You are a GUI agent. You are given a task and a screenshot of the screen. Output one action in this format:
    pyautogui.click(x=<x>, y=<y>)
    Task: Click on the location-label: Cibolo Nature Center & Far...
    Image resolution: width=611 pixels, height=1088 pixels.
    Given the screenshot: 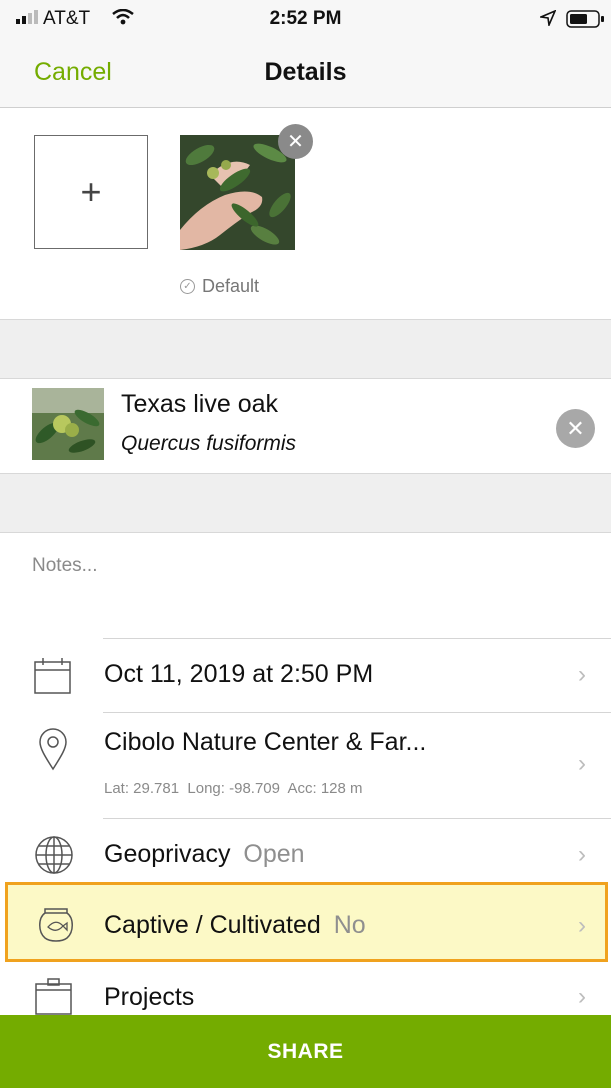 What is the action you would take?
    pyautogui.click(x=265, y=742)
    